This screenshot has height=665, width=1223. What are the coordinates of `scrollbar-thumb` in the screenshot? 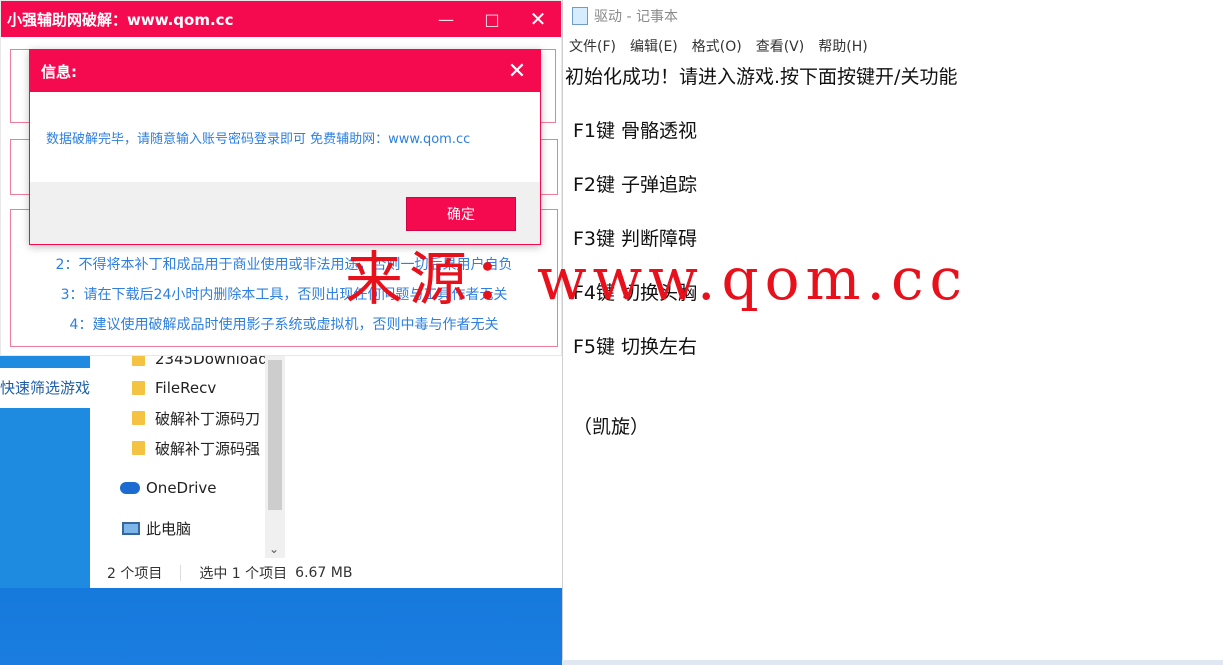 It's located at (275, 435).